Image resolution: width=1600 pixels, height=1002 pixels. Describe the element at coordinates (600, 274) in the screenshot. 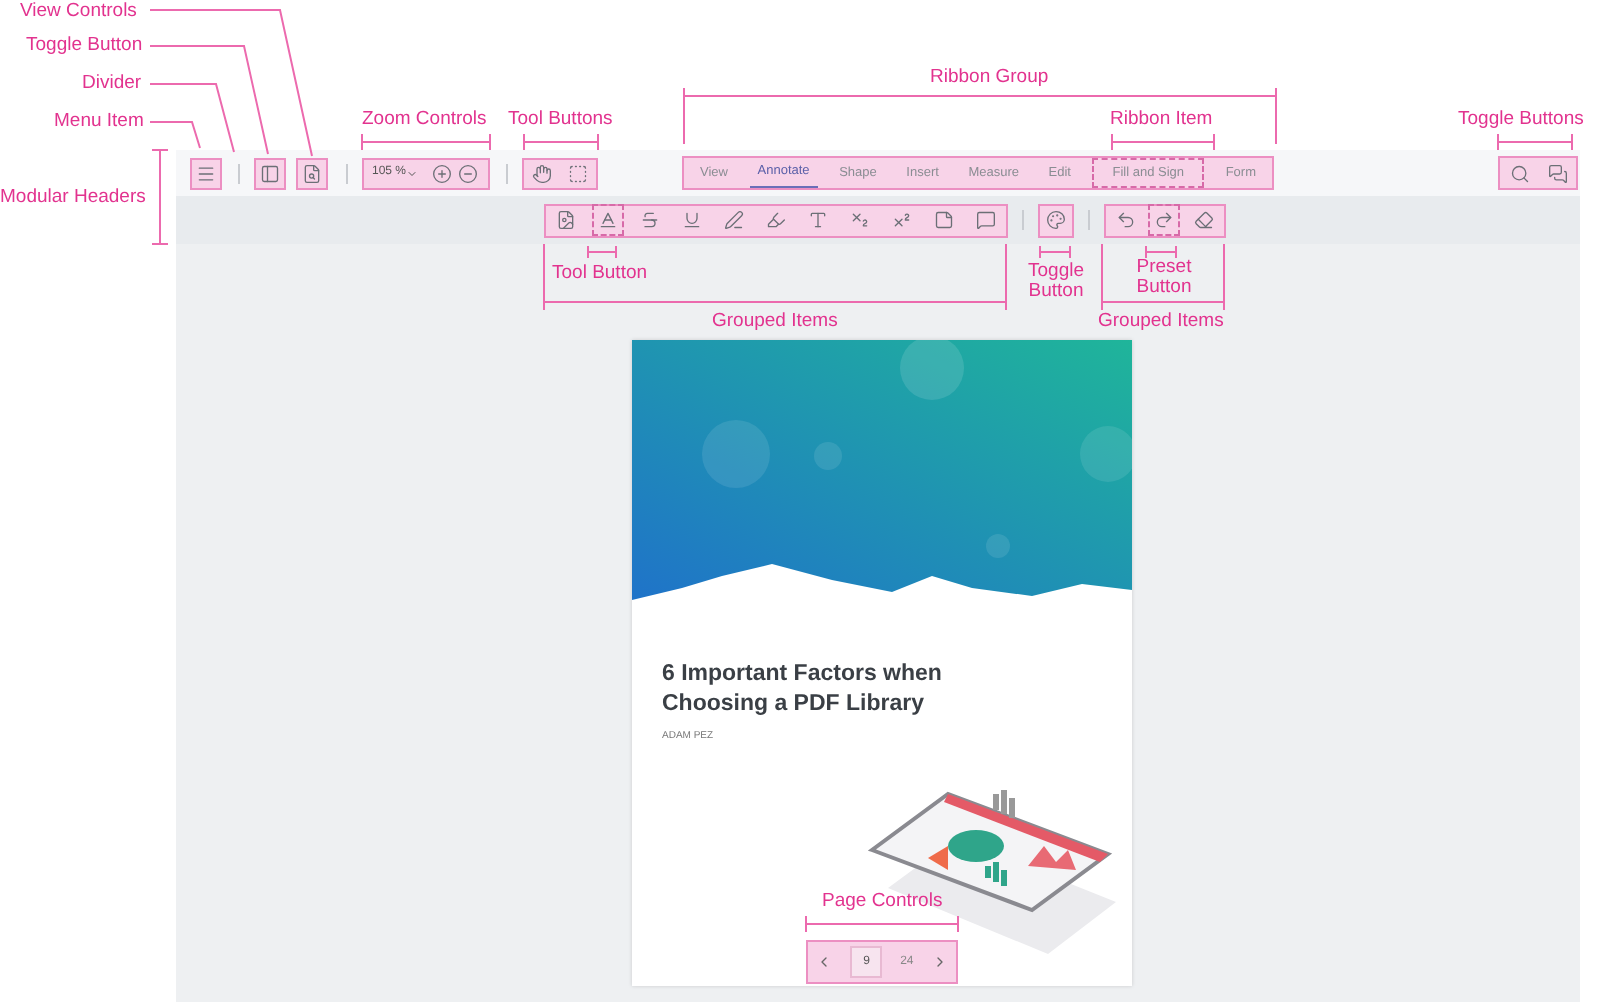

I see `callout-label: Tool Button` at that location.